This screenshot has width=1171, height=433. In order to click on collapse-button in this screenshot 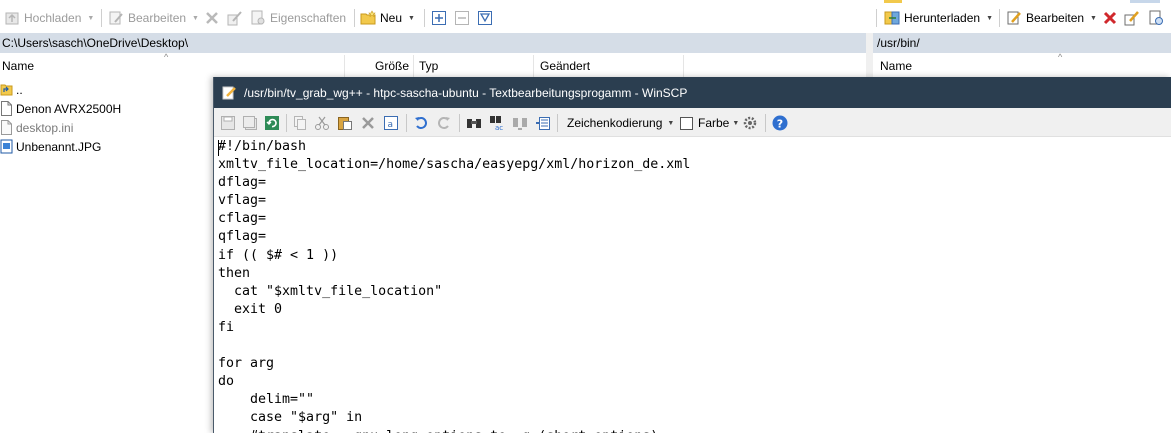, I will do `click(464, 18)`.